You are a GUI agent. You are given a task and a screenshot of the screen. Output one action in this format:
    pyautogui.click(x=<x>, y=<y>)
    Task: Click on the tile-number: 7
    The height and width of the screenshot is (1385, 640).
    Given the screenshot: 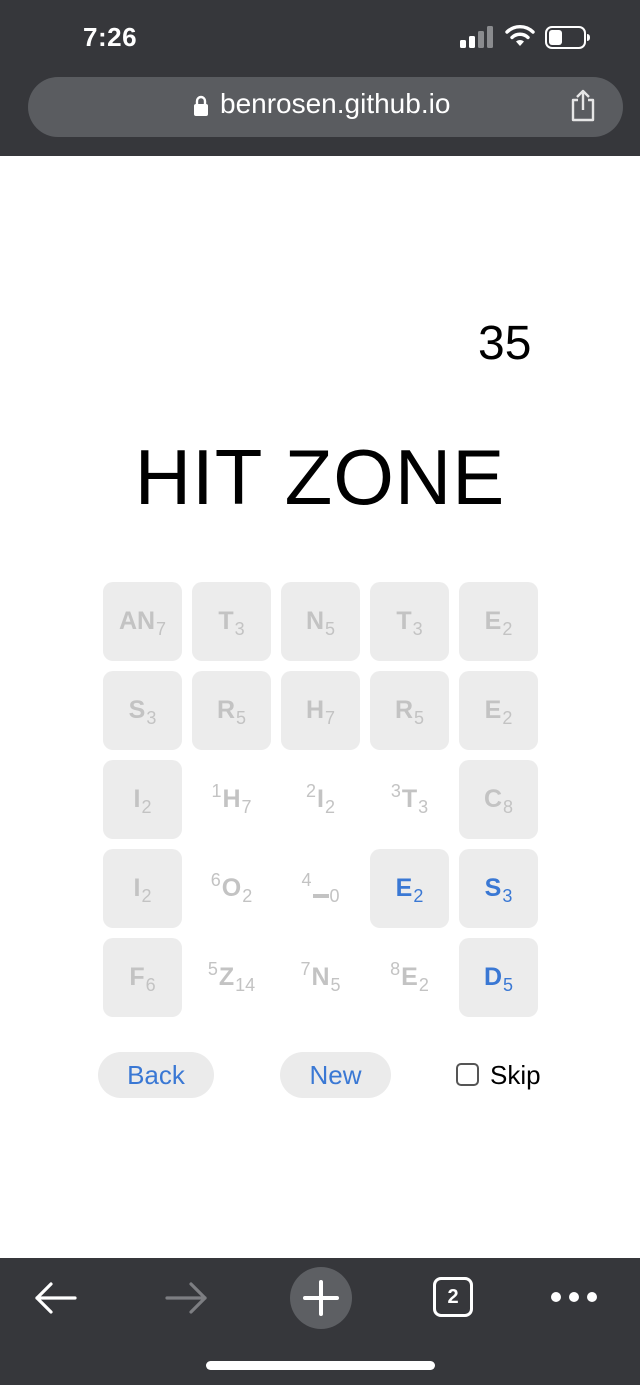 What is the action you would take?
    pyautogui.click(x=305, y=969)
    